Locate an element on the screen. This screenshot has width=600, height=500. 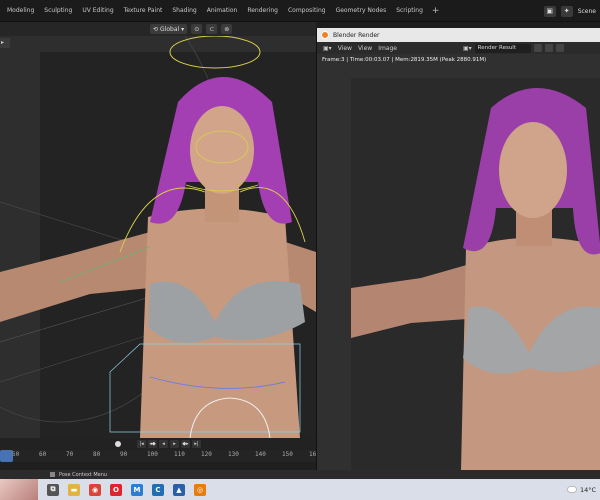
workspace-tab-compositing: Compositing is located at coordinates (307, 11).